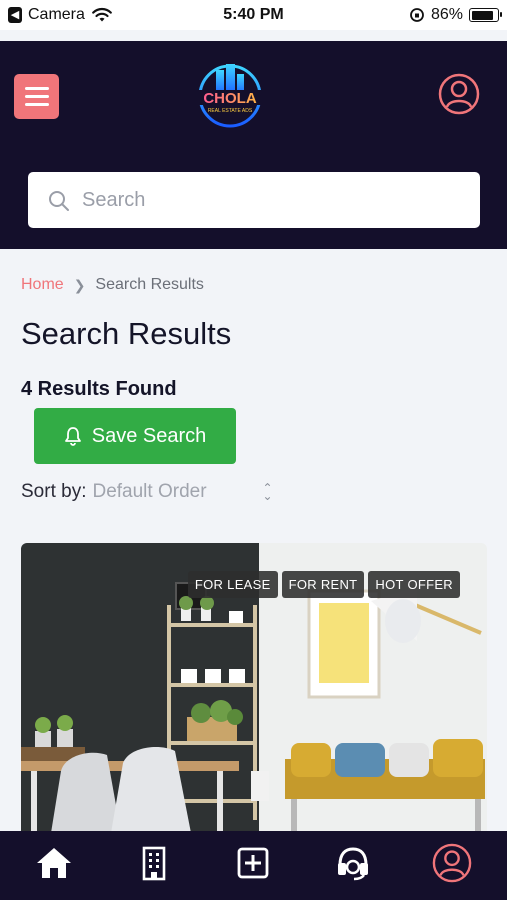 The width and height of the screenshot is (507, 900). What do you see at coordinates (417, 15) in the screenshot?
I see `orientation-lock-icon` at bounding box center [417, 15].